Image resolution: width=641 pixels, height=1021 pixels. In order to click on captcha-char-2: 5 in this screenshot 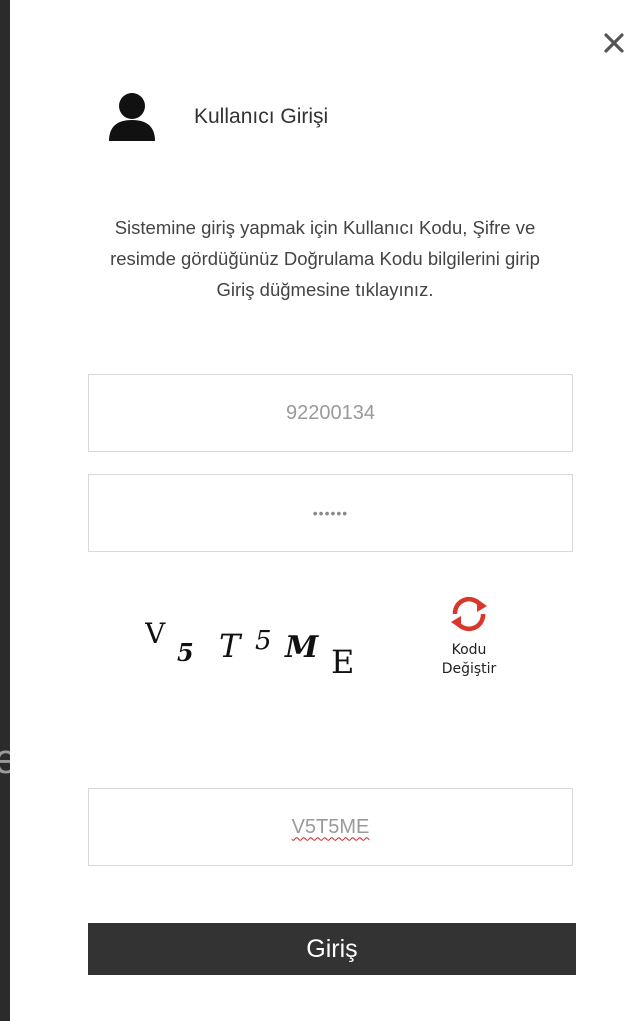, I will do `click(185, 652)`.